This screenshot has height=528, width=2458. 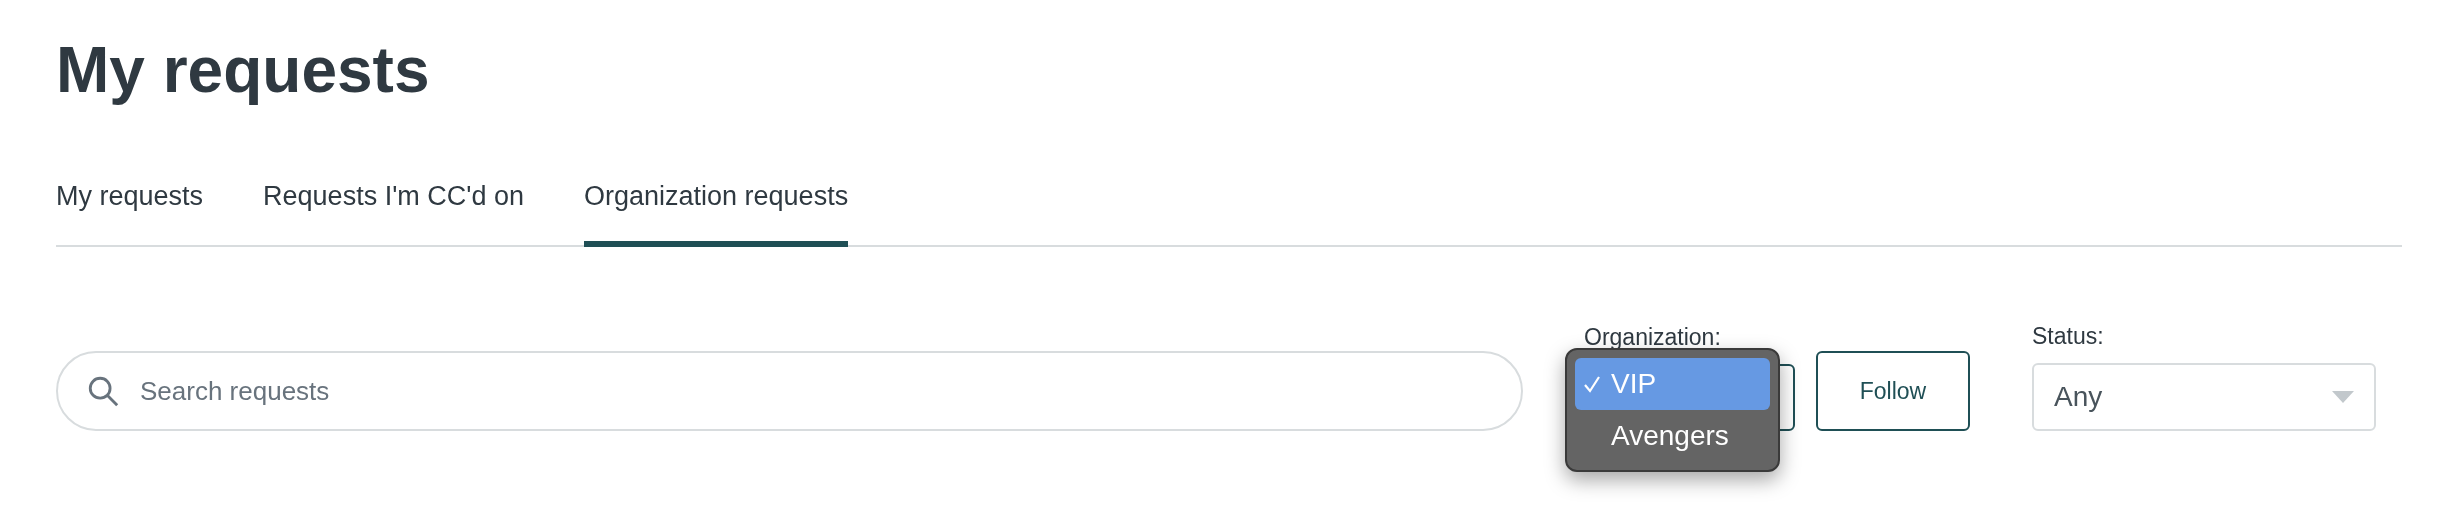 What do you see at coordinates (130, 211) in the screenshot?
I see `tab: My requests` at bounding box center [130, 211].